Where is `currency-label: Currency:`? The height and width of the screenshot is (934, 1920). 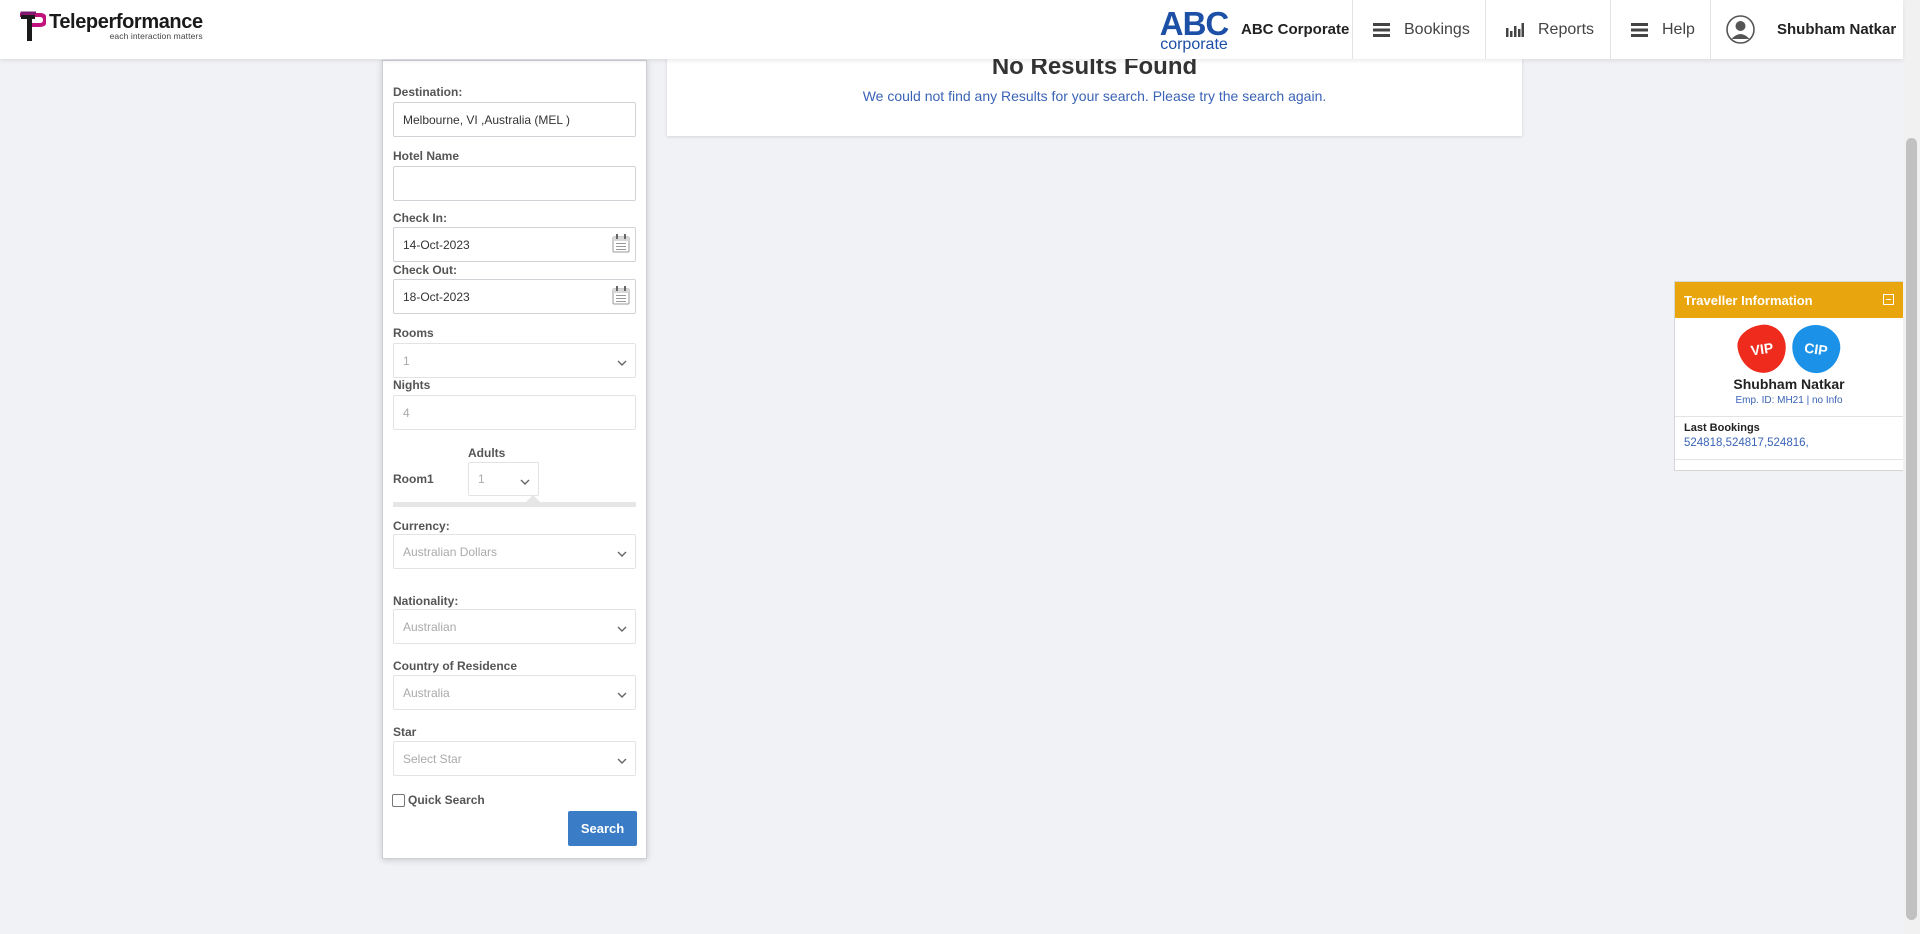 currency-label: Currency: is located at coordinates (421, 526).